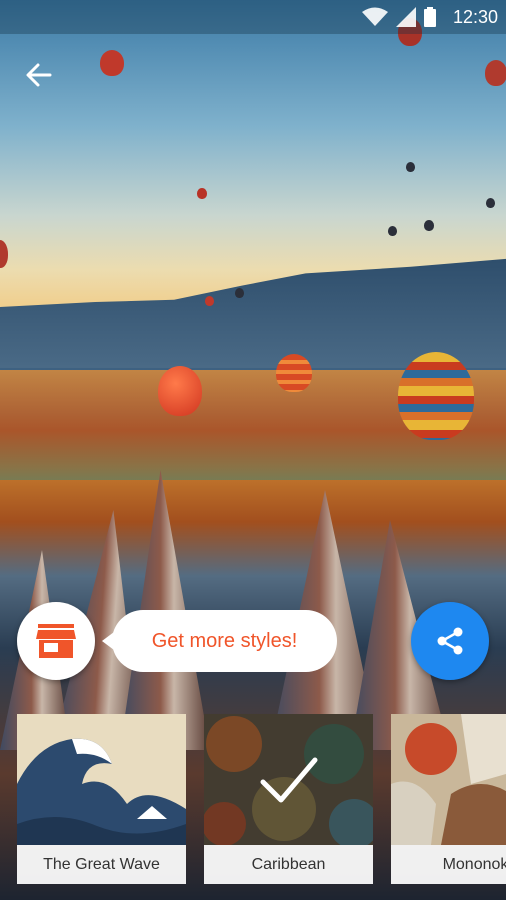 The height and width of the screenshot is (900, 506). I want to click on style-label: Caribbean, so click(288, 864).